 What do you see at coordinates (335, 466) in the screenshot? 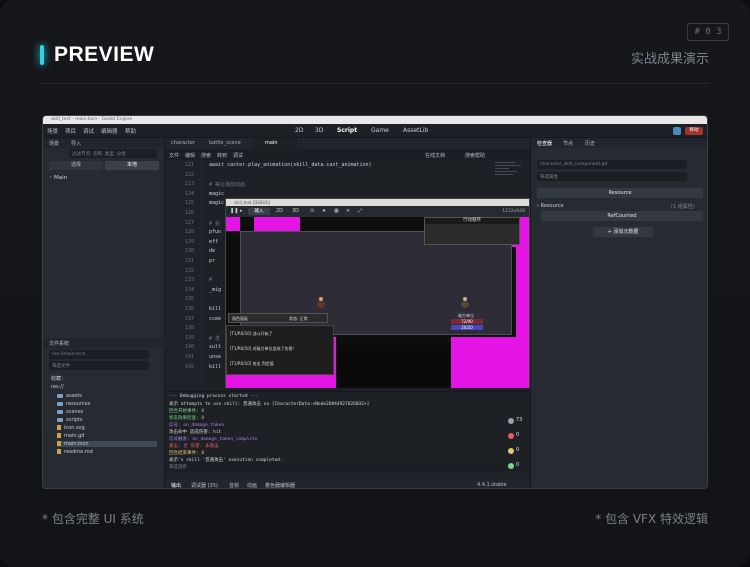
I see `output-filter-input: 筛选消息` at bounding box center [335, 466].